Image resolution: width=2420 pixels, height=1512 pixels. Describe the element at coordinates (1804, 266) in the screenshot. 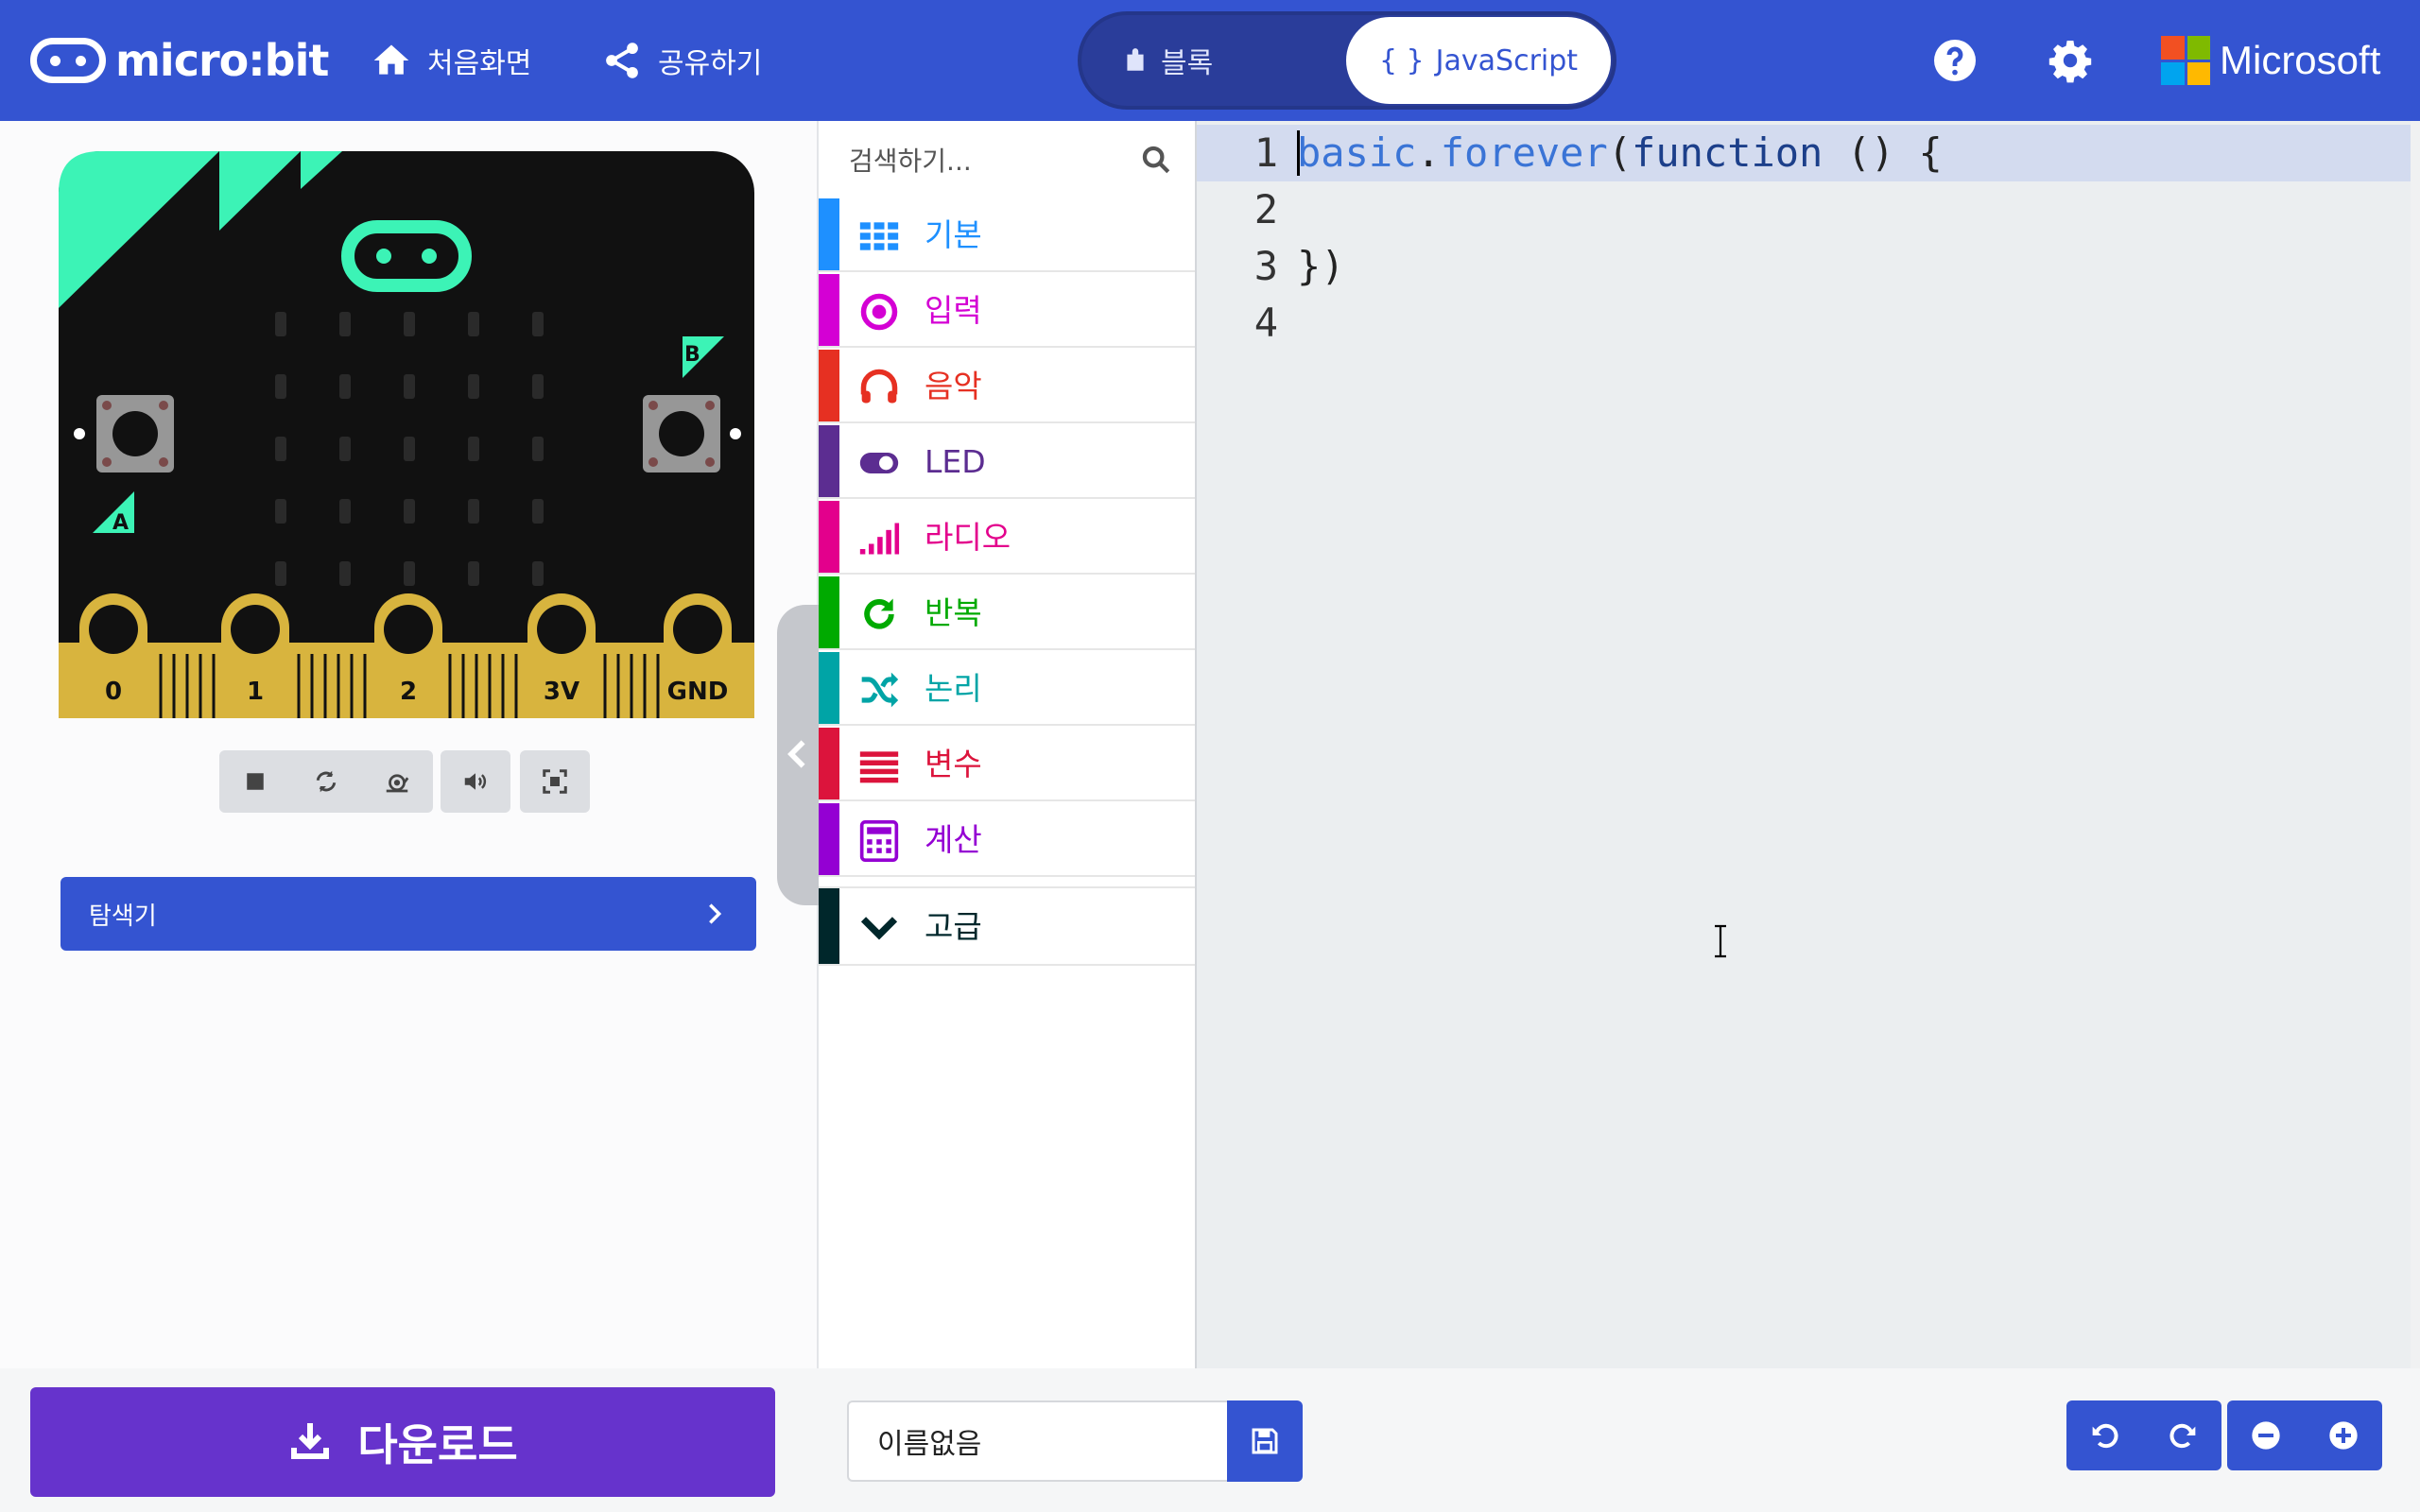

I see `code-line: 3 })` at that location.